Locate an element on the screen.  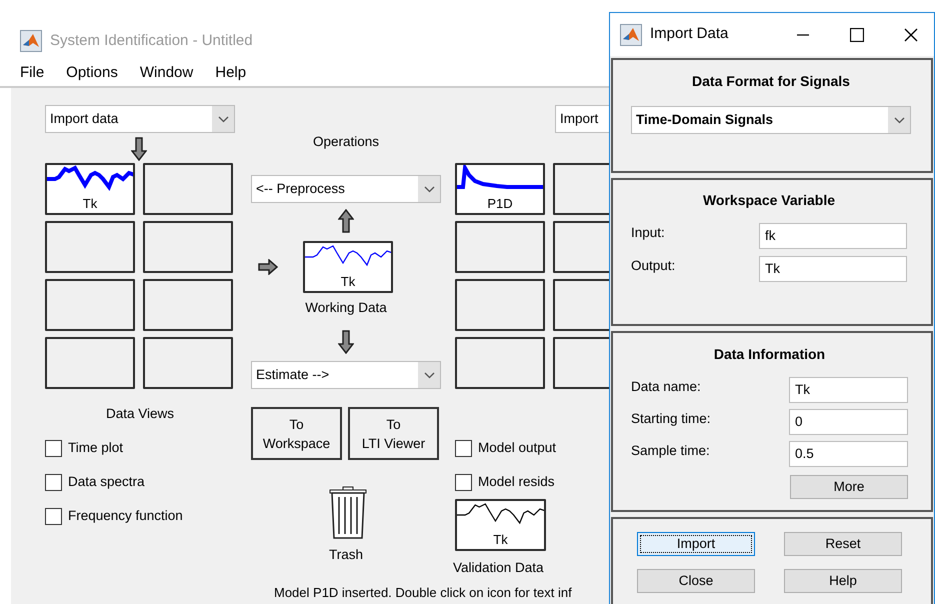
action-button: To LTI Viewer is located at coordinates (393, 433).